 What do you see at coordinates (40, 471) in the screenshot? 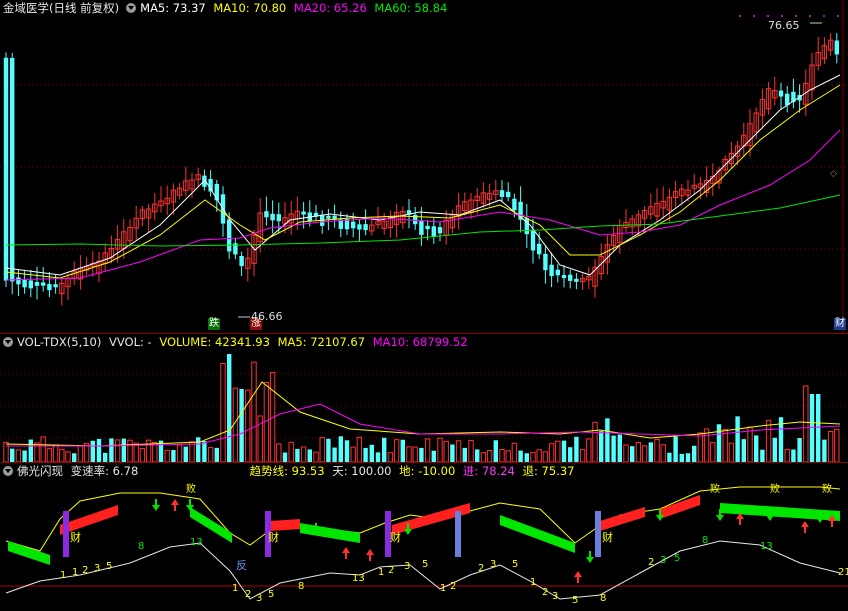
I see `indicator-title: 佛光闪现` at bounding box center [40, 471].